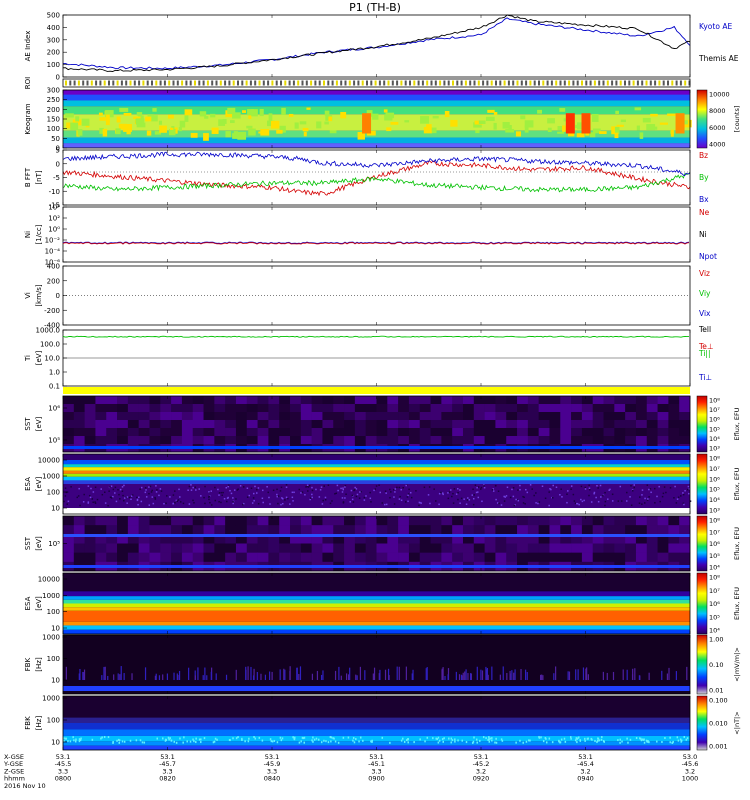 This screenshot has height=800, width=750. What do you see at coordinates (716, 691) in the screenshot?
I see `fbk1-cb-label: 0.01` at bounding box center [716, 691].